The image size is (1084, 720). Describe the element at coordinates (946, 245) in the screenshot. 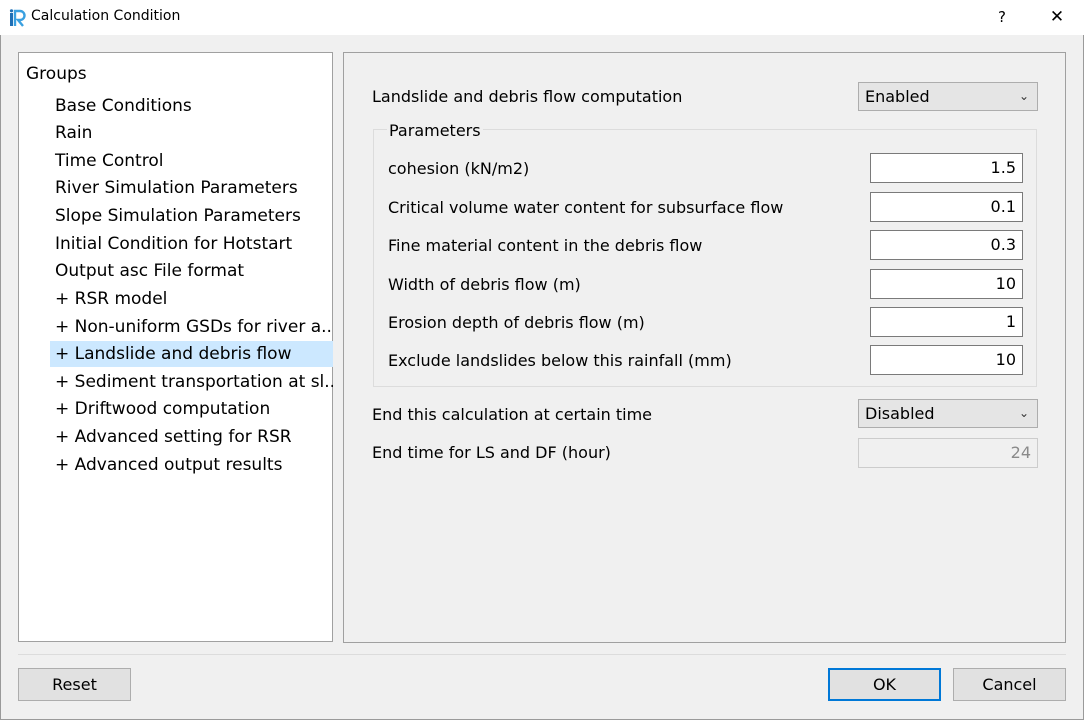

I see `fine-material-field: 0.3` at that location.